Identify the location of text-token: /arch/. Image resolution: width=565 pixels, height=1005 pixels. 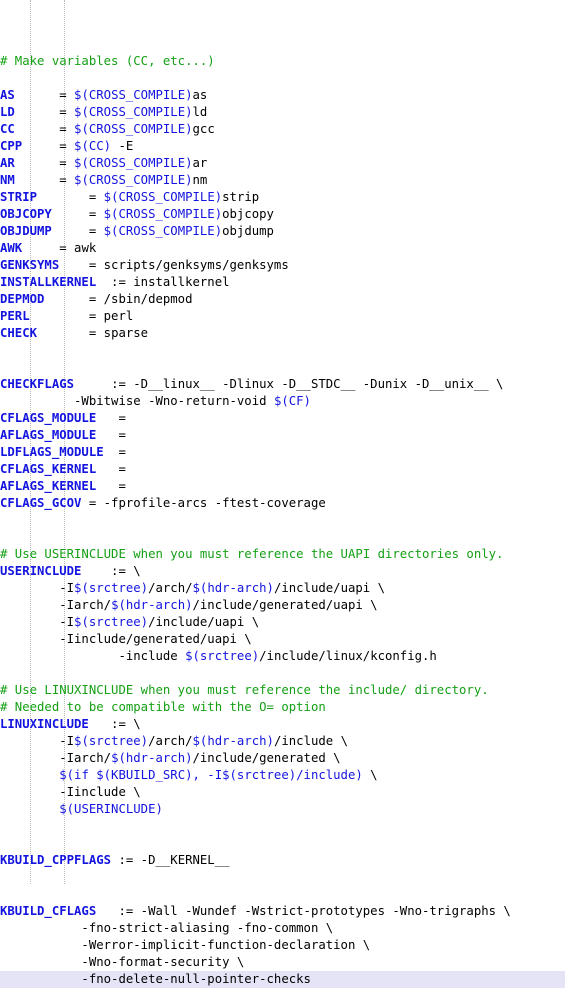
(170, 741).